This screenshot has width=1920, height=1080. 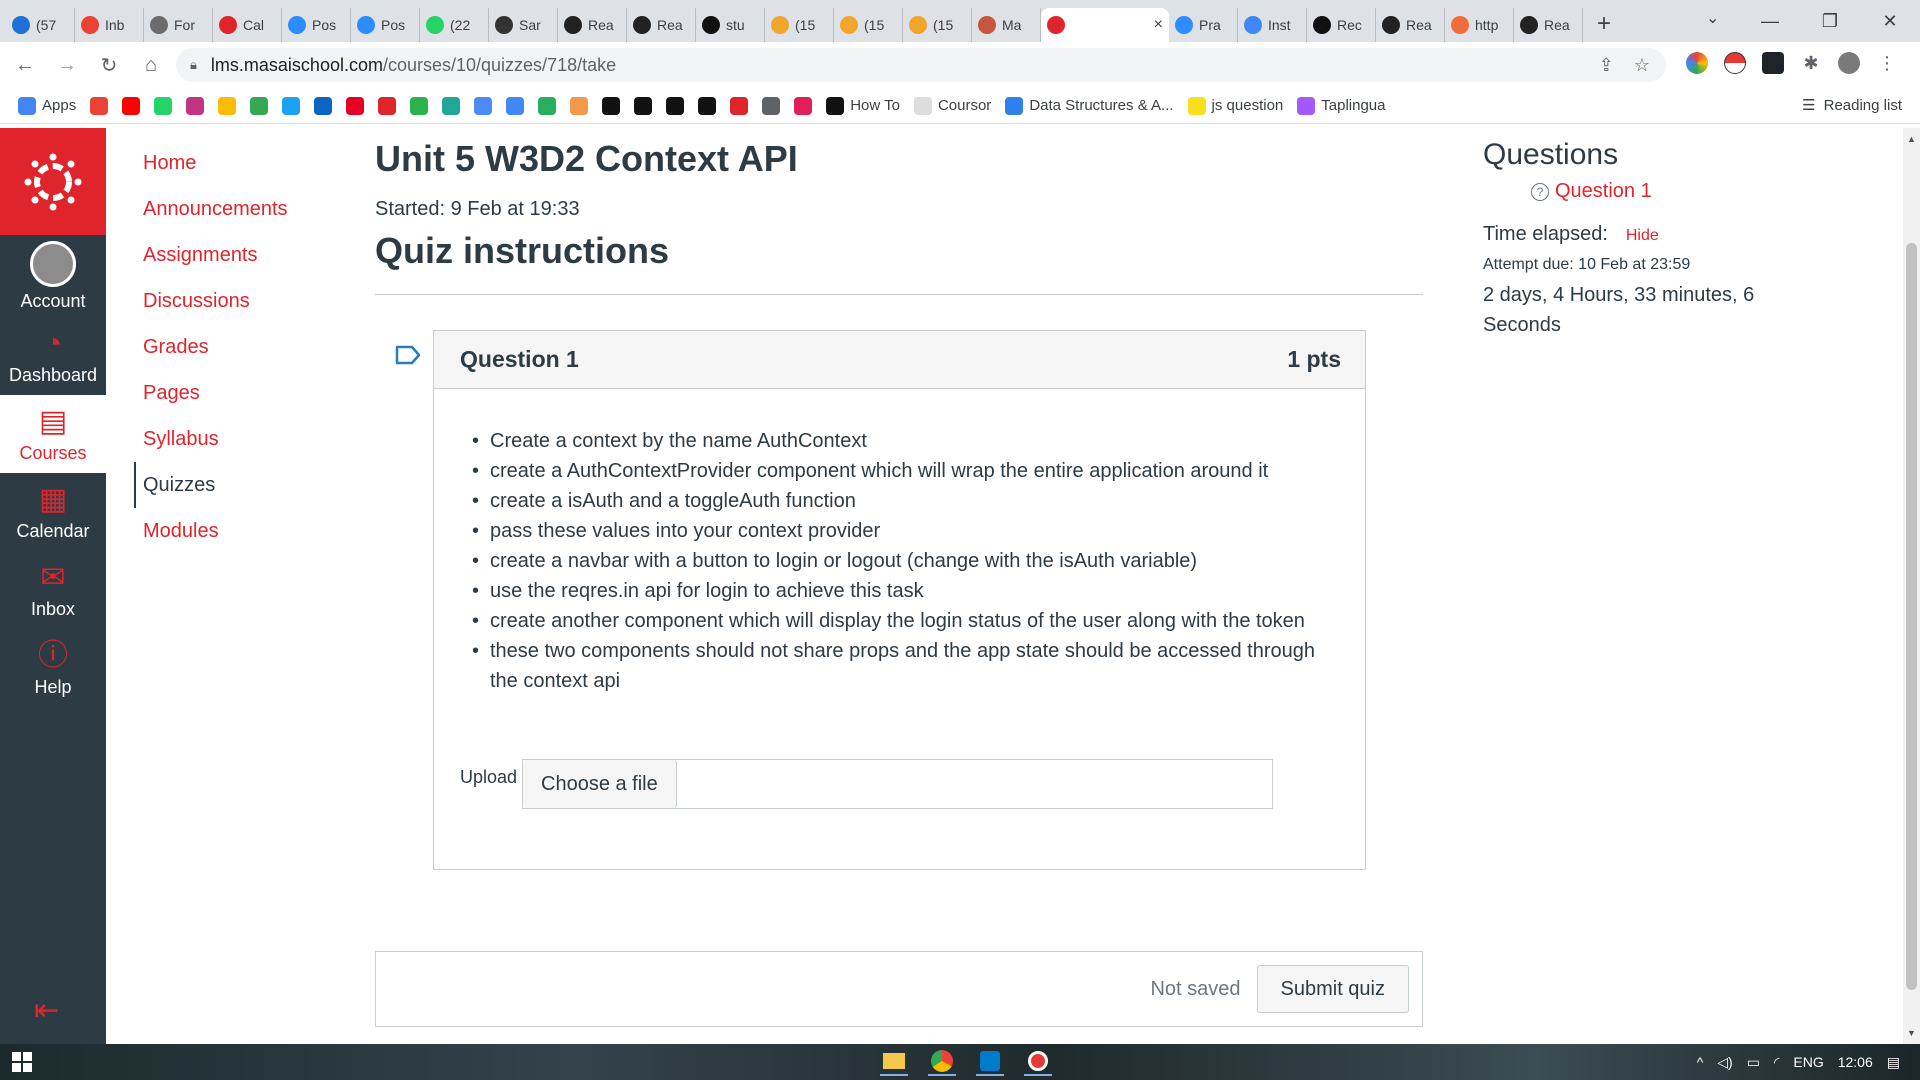 What do you see at coordinates (25, 65) in the screenshot?
I see `back-icon: ←` at bounding box center [25, 65].